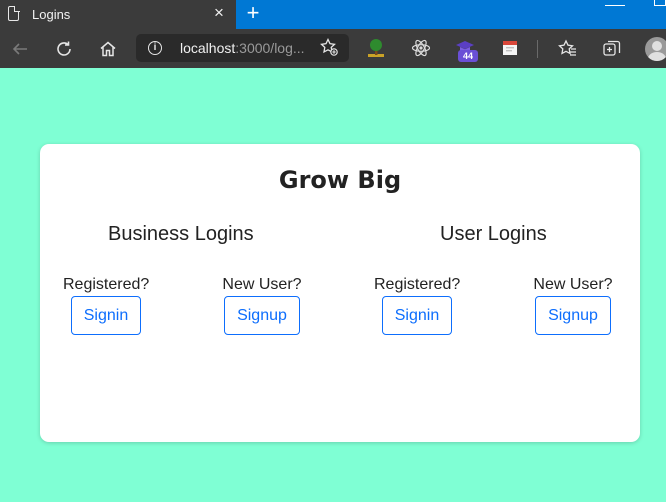 This screenshot has width=666, height=502. What do you see at coordinates (181, 234) in the screenshot?
I see `business-logins-heading: Business Logins` at bounding box center [181, 234].